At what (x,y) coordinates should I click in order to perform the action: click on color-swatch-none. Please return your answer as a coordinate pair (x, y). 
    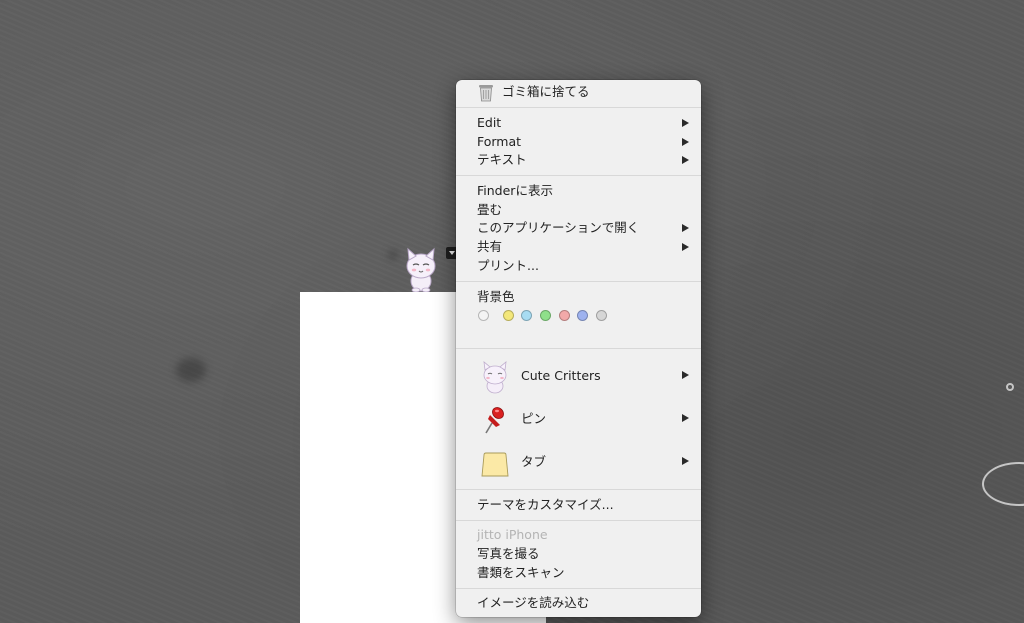
    Looking at the image, I should click on (483, 315).